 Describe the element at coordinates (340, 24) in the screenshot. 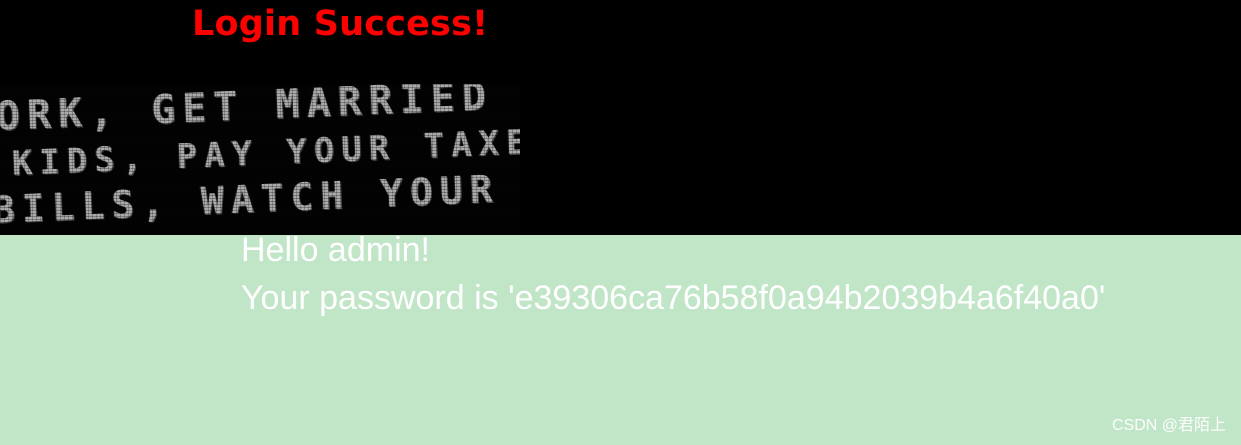

I see `login-success-title: Login Success!` at that location.